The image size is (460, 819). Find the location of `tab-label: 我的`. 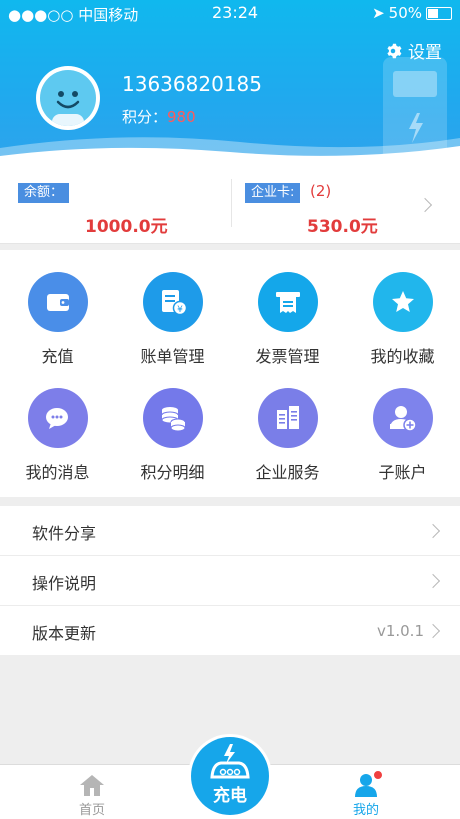

tab-label: 我的 is located at coordinates (365, 810).